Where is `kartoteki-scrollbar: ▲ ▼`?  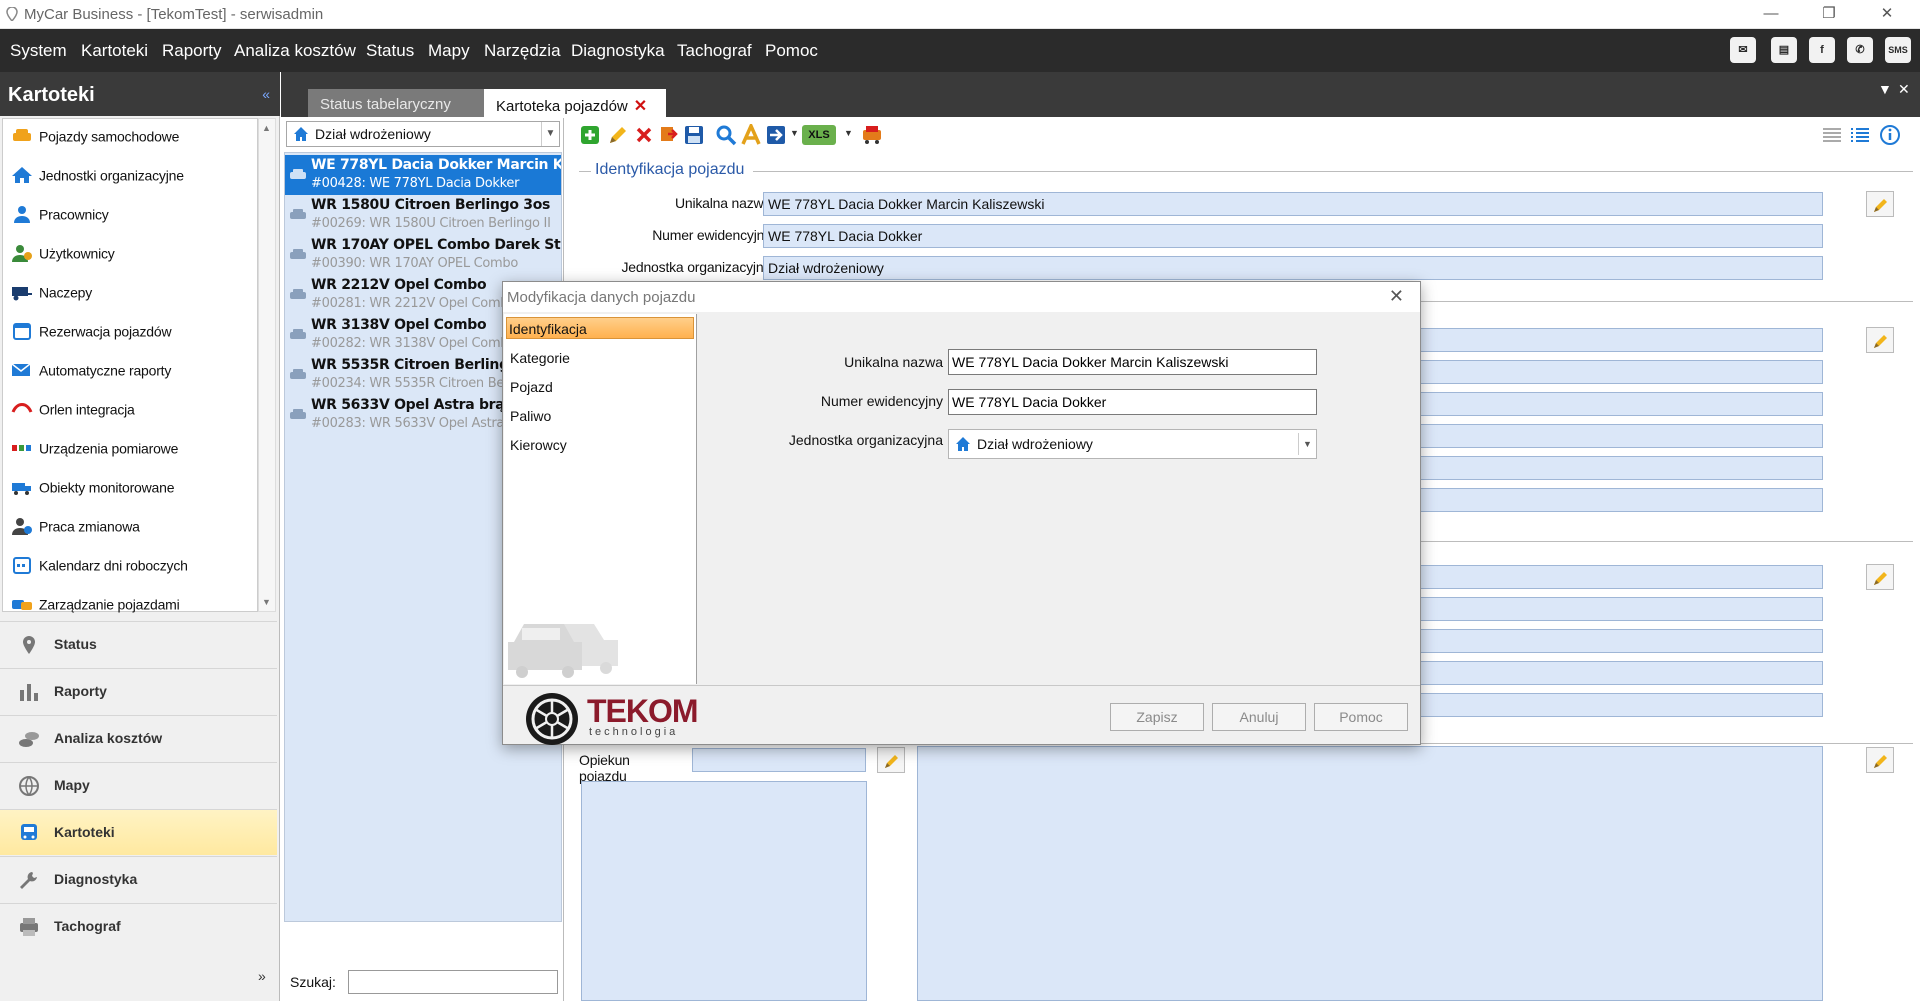 kartoteki-scrollbar: ▲ ▼ is located at coordinates (267, 365).